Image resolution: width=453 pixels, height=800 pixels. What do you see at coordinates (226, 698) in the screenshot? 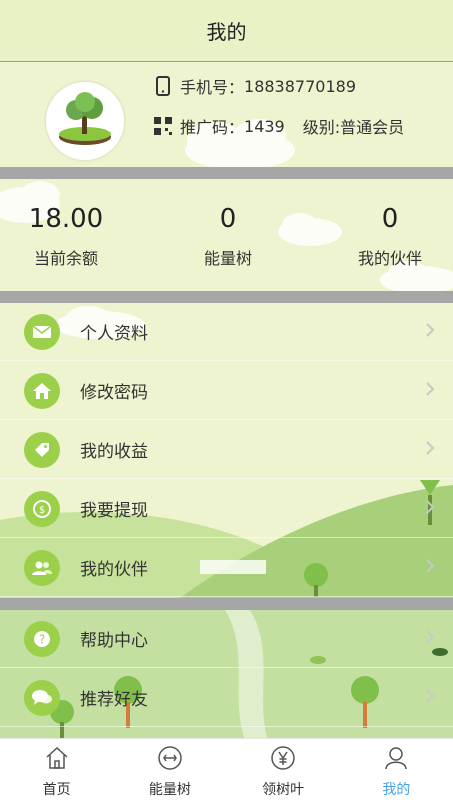
I see `menu-item-recommend-friends: 推荐好友` at bounding box center [226, 698].